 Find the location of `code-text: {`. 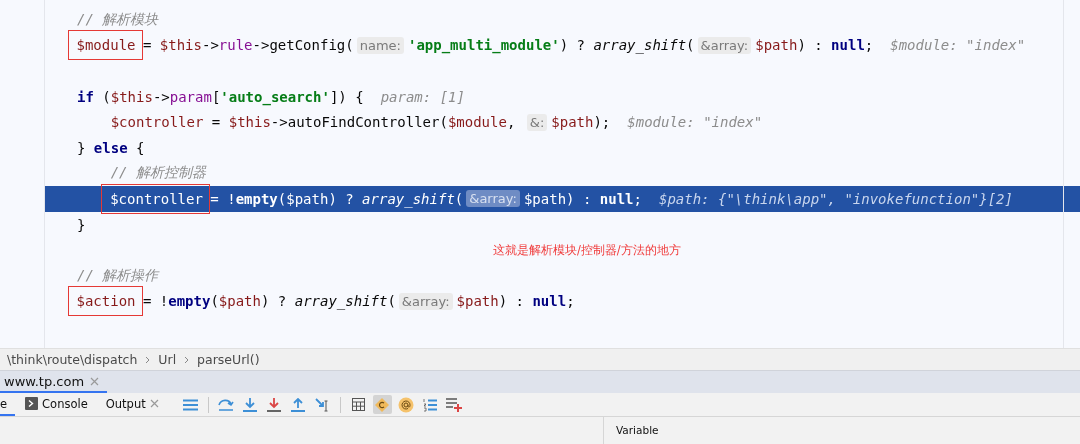

code-text: { is located at coordinates (140, 147).